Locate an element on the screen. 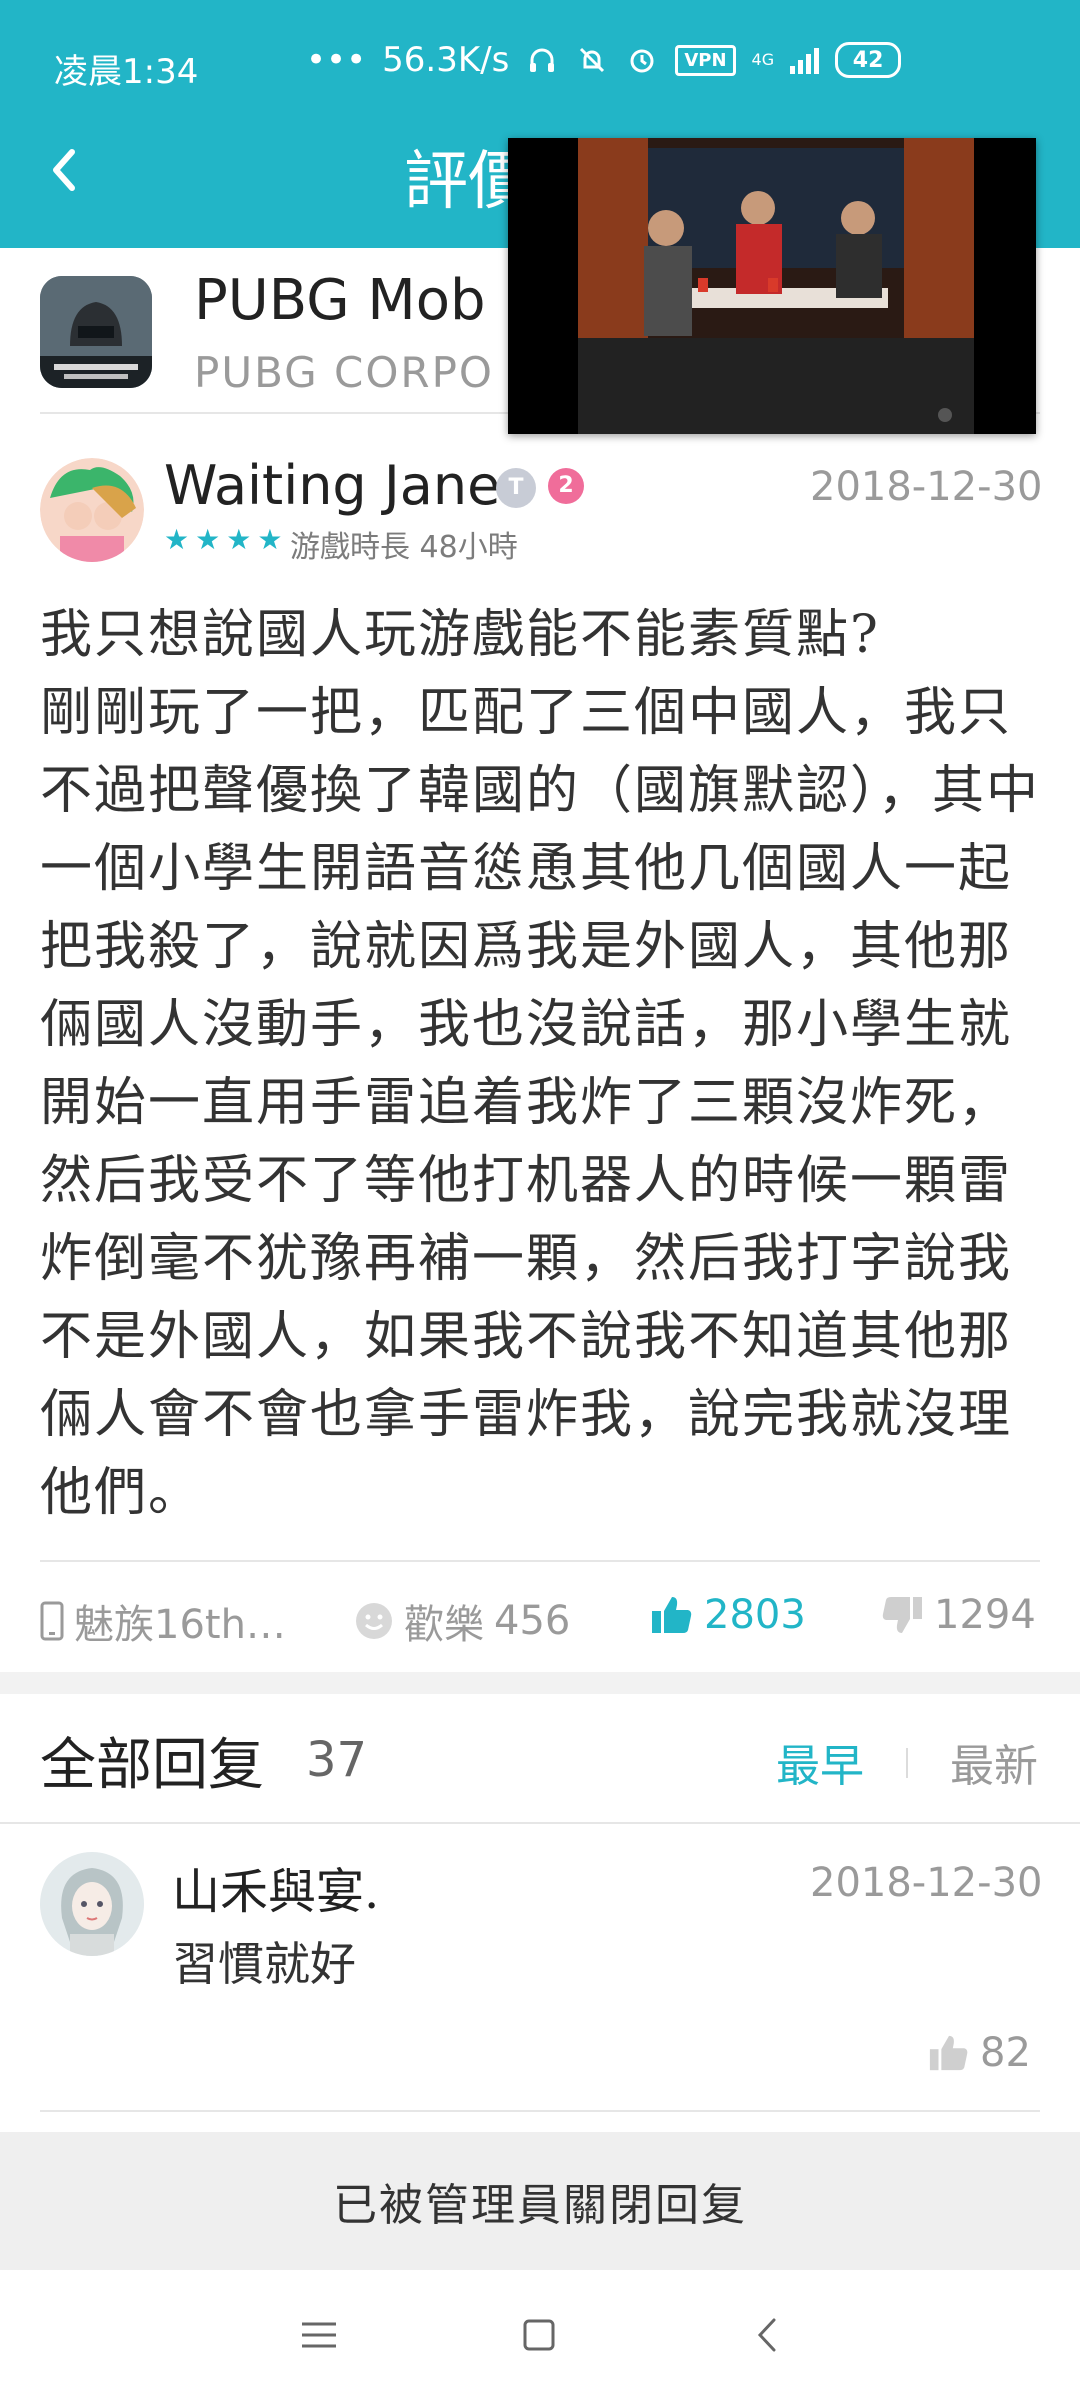 Image resolution: width=1080 pixels, height=2400 pixels. network-type: 4G is located at coordinates (763, 59).